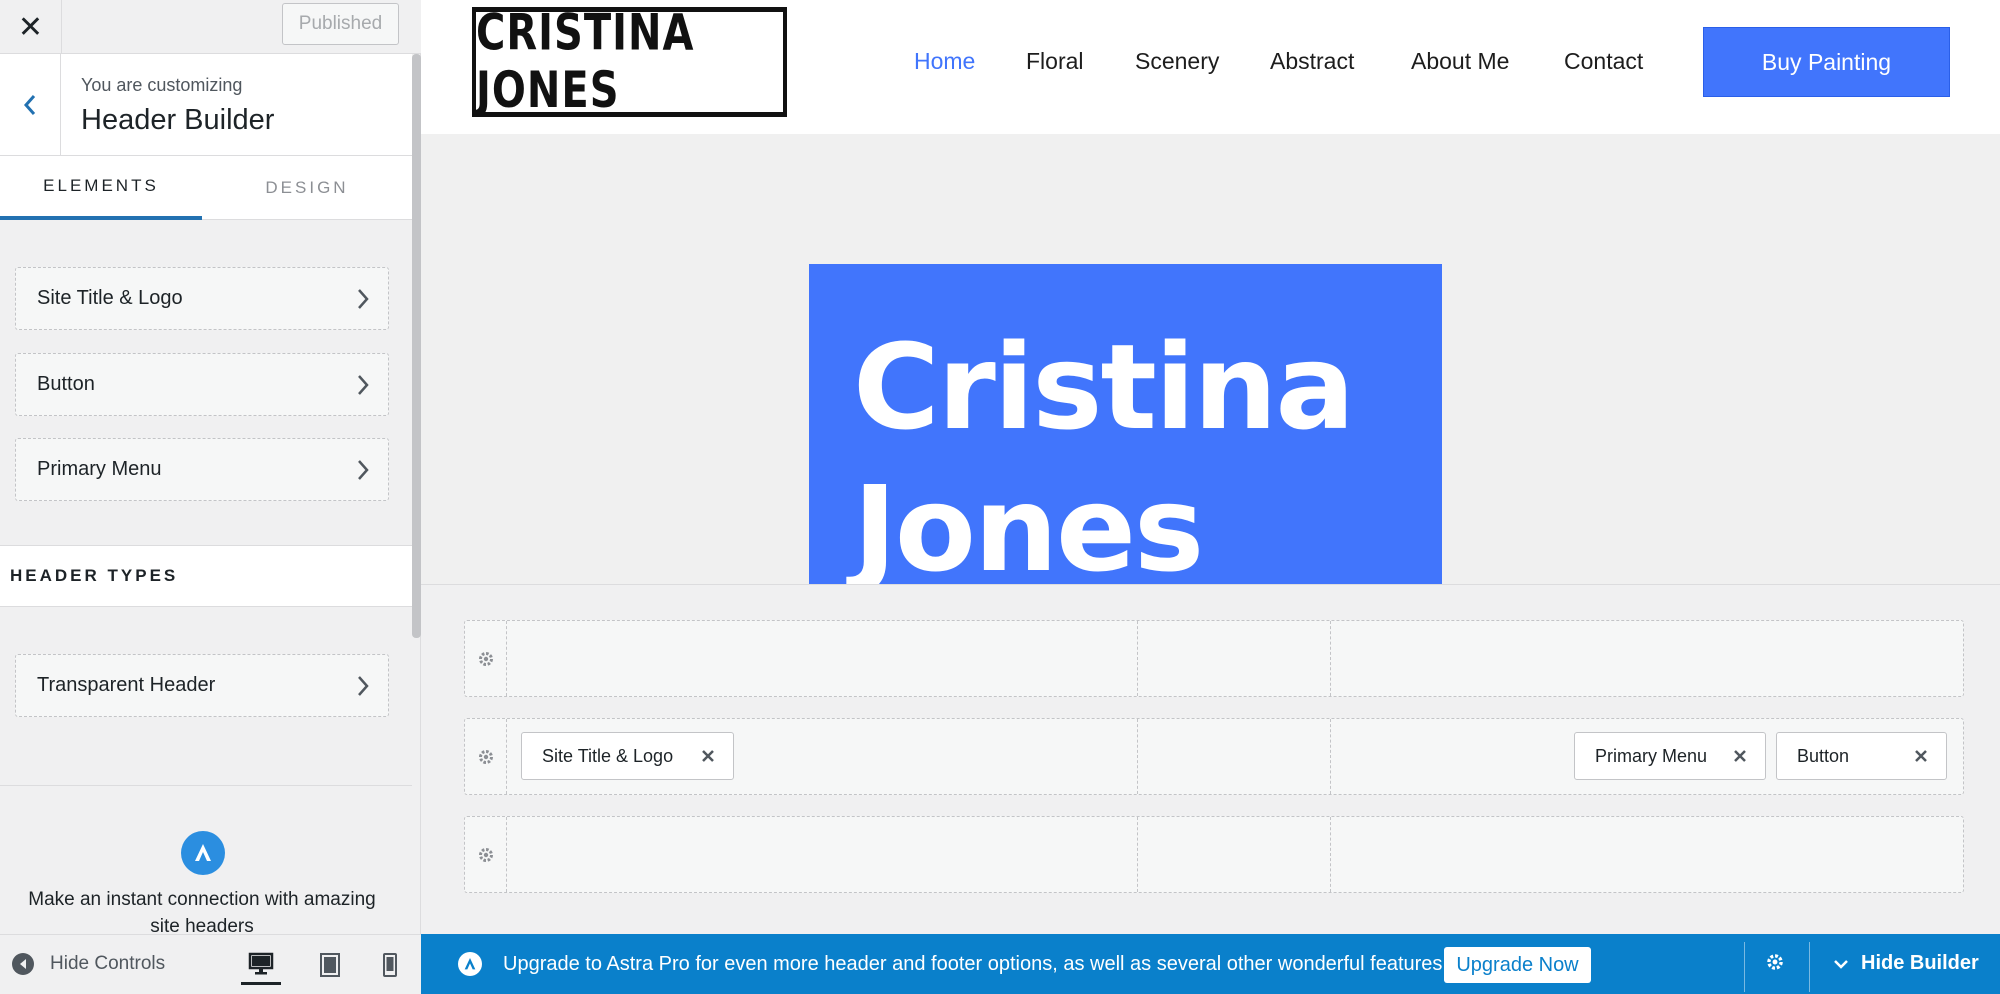 Image resolution: width=2000 pixels, height=994 pixels. I want to click on upgrade-now-button: Upgrade Now, so click(1517, 965).